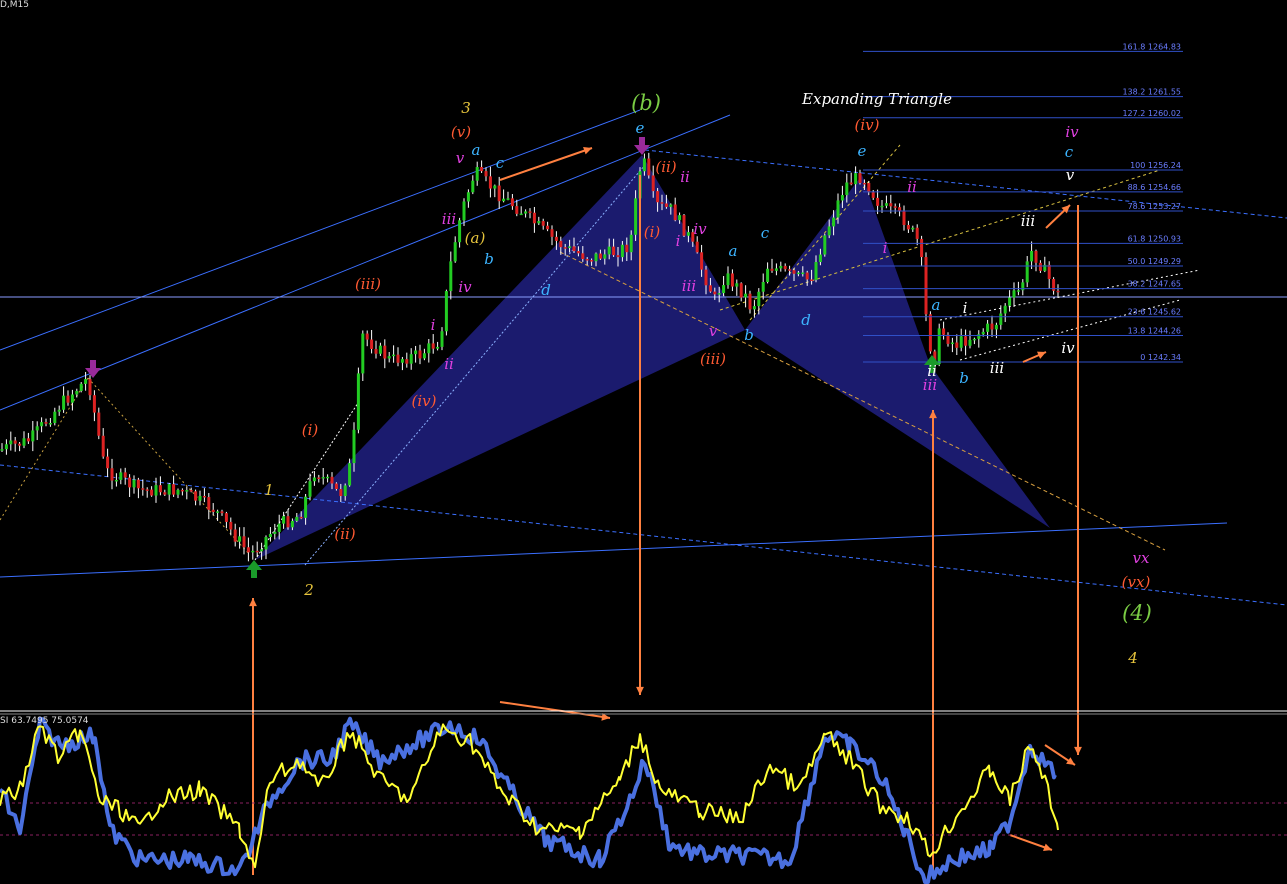 Image resolution: width=1287 pixels, height=884 pixels. I want to click on wave-label: e, so click(862, 151).